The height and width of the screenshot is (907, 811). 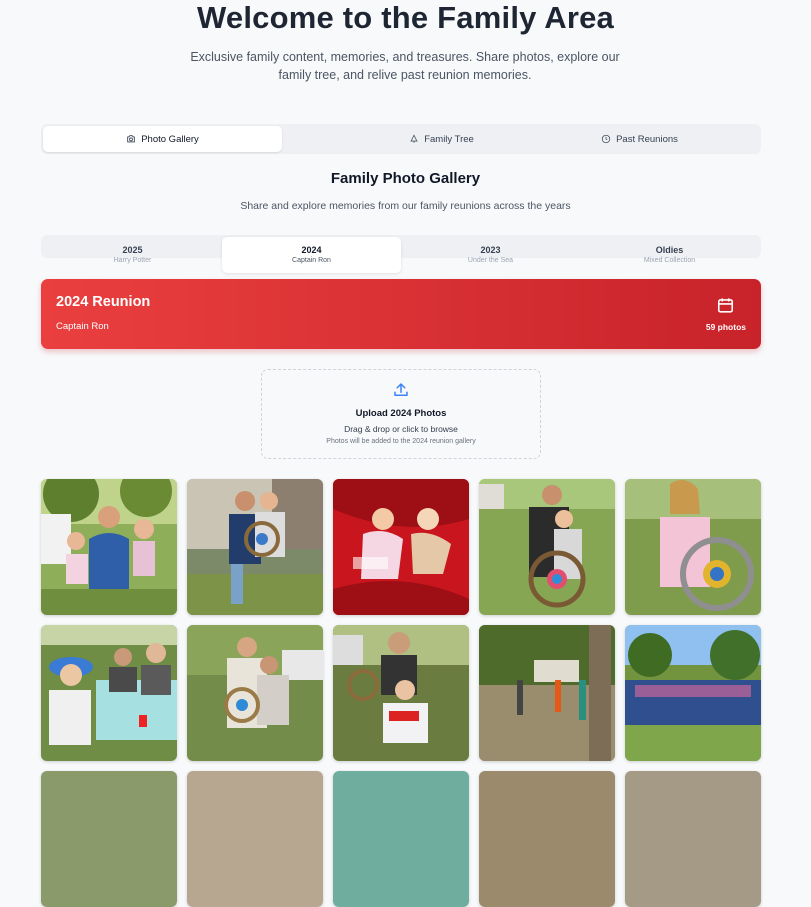 What do you see at coordinates (82, 326) in the screenshot?
I see `reunion-theme: Captain Ron` at bounding box center [82, 326].